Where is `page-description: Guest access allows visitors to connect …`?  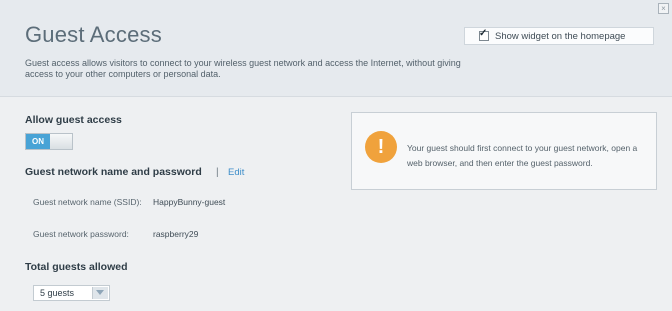
page-description: Guest access allows visitors to connect … is located at coordinates (243, 68).